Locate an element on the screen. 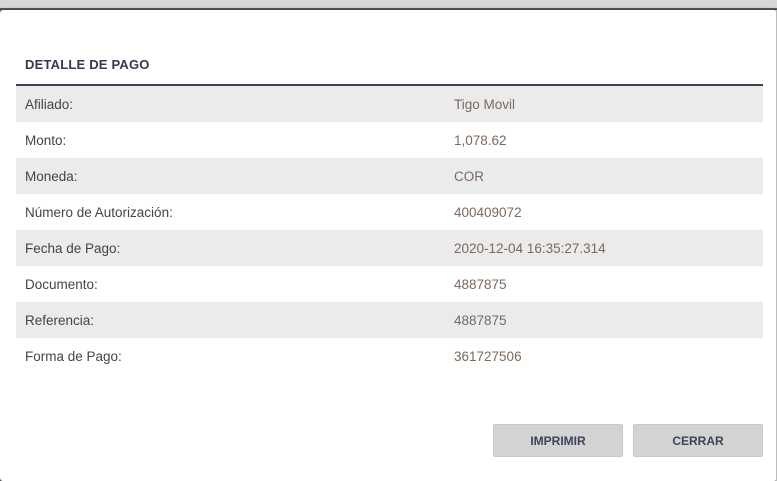 This screenshot has width=777, height=481. background-page-strip is located at coordinates (388, 4).